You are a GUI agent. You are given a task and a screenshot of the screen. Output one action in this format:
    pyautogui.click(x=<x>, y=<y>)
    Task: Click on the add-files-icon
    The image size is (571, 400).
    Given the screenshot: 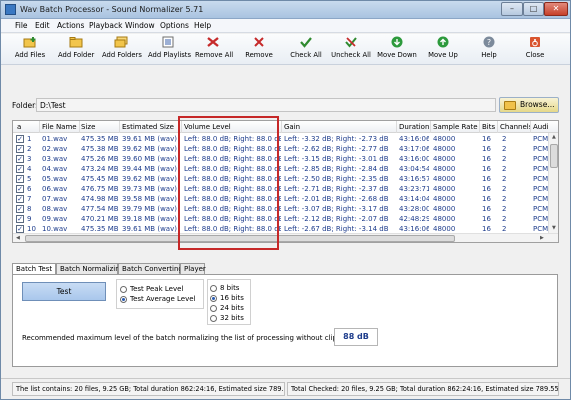 What is the action you would take?
    pyautogui.click(x=29, y=42)
    